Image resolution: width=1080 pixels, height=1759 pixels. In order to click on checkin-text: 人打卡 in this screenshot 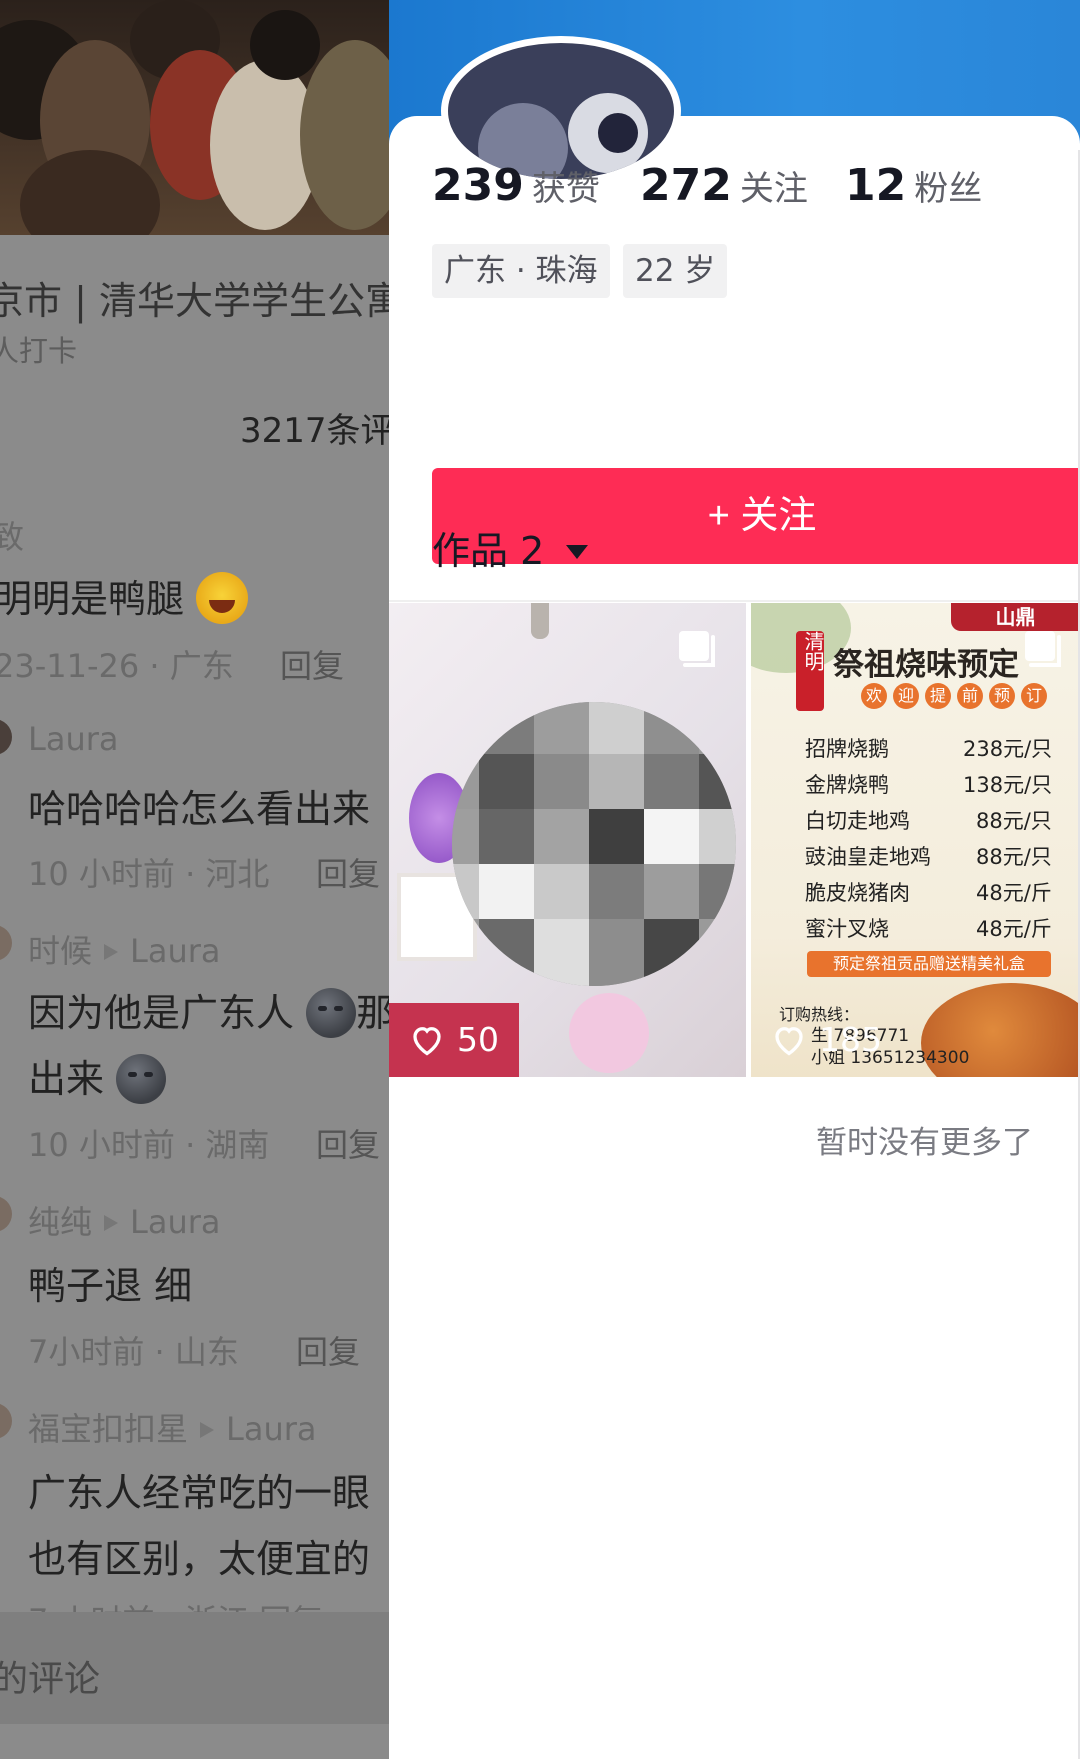, I will do `click(39, 351)`.